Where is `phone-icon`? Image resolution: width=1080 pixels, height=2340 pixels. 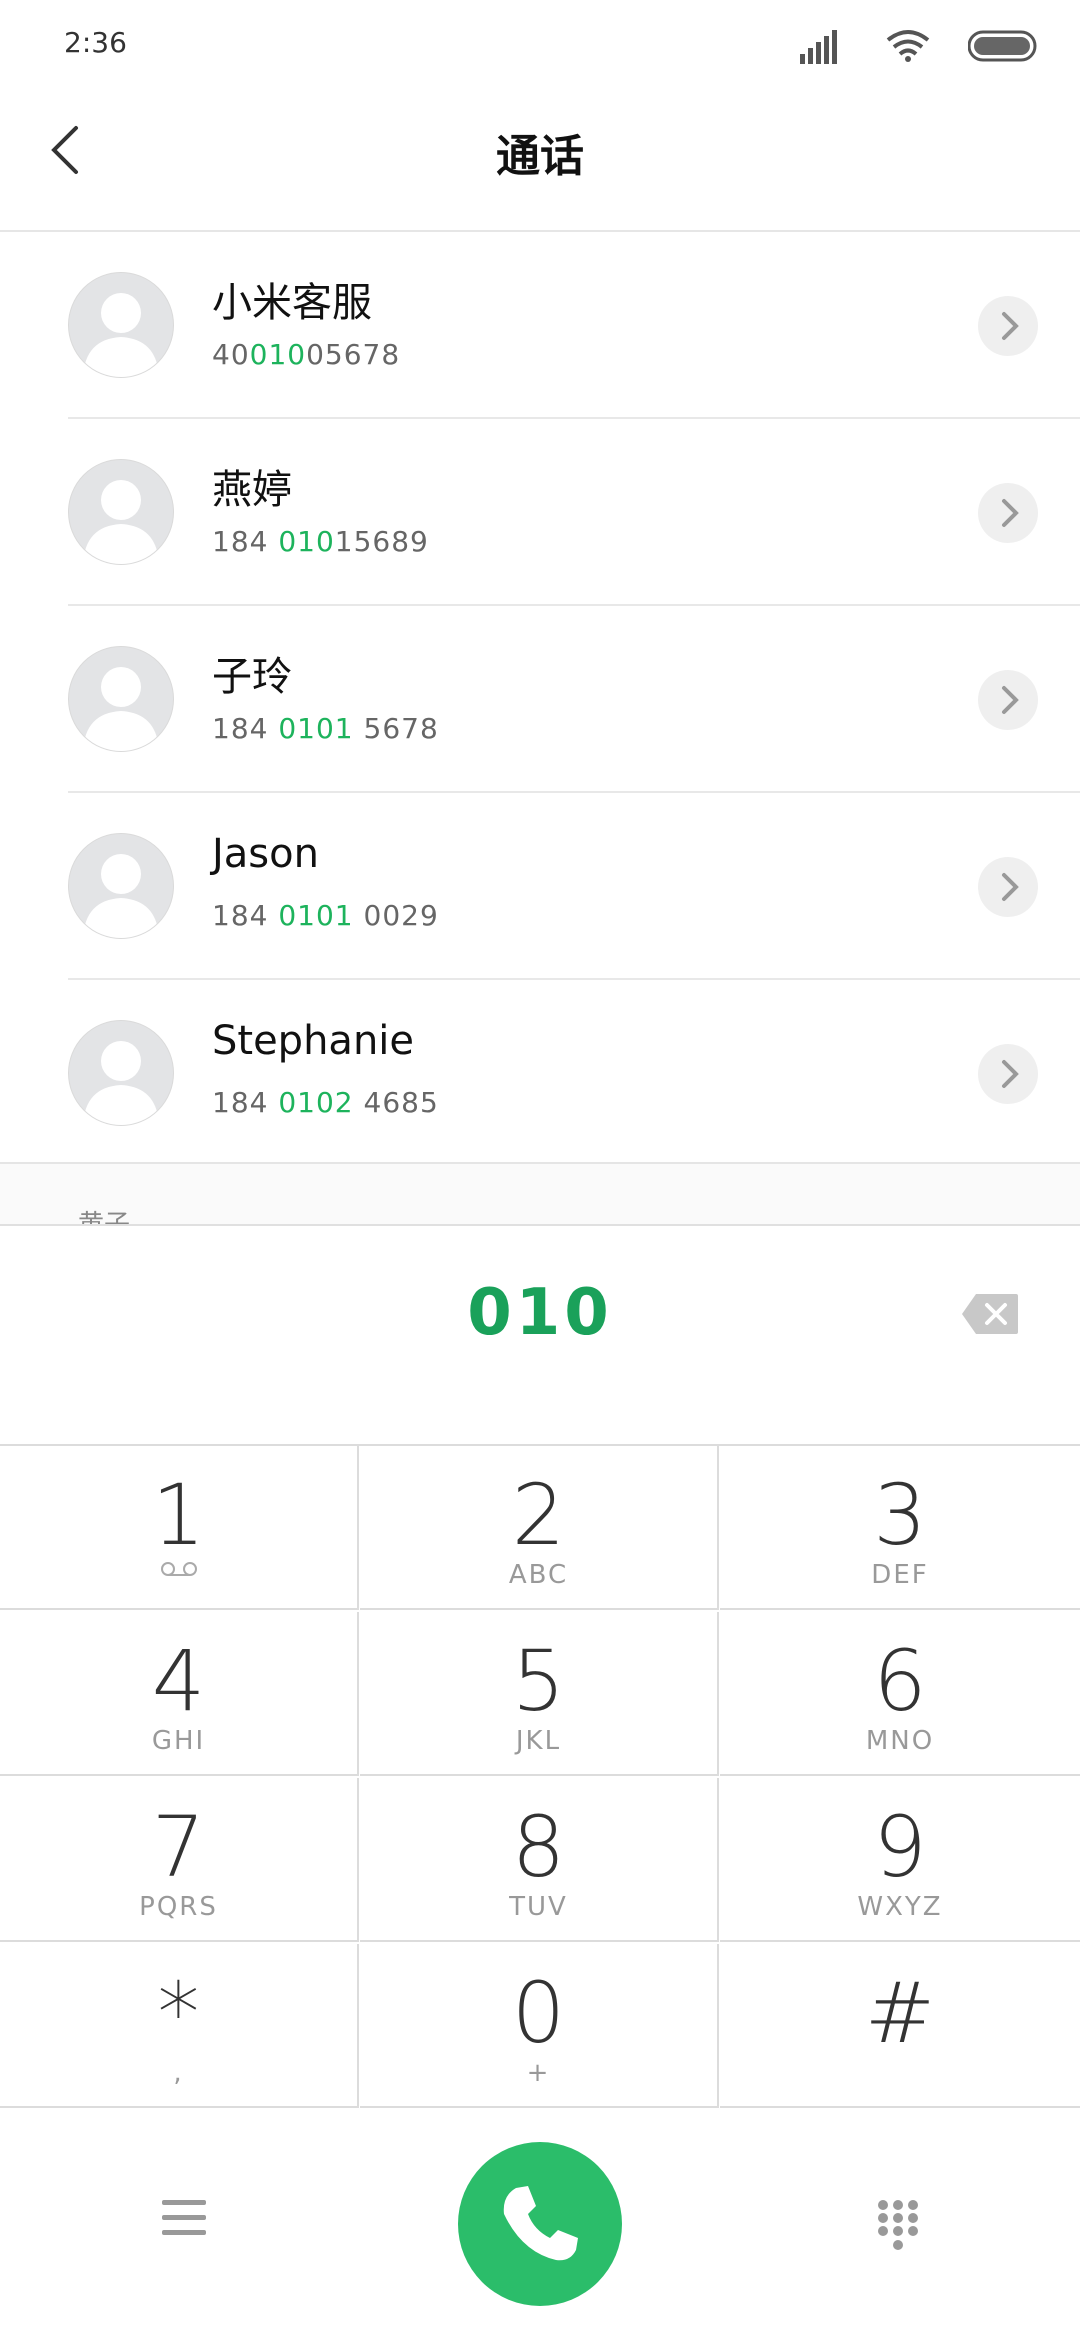
phone-icon is located at coordinates (540, 2223).